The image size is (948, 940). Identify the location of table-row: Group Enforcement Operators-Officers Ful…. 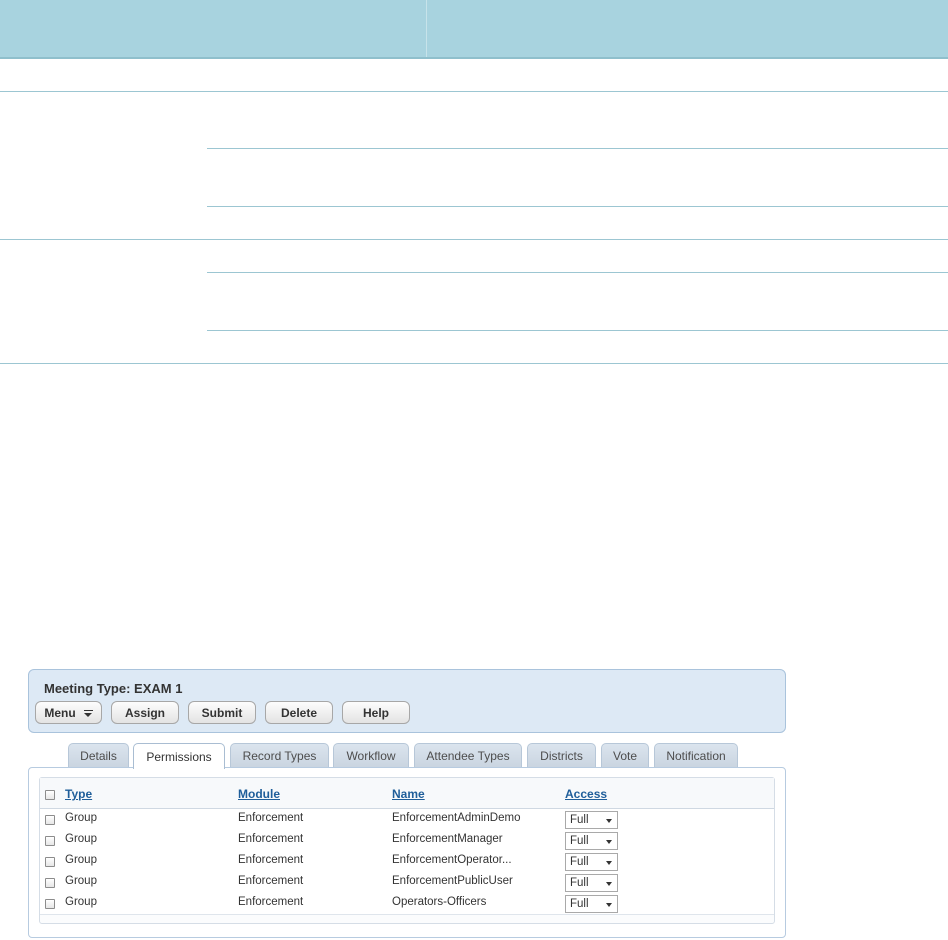
(407, 904).